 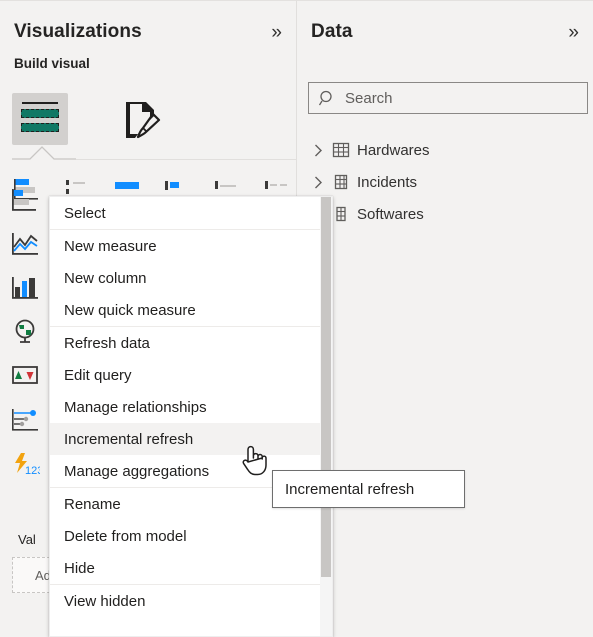 I want to click on python-visual-icon: 123, so click(x=26, y=464).